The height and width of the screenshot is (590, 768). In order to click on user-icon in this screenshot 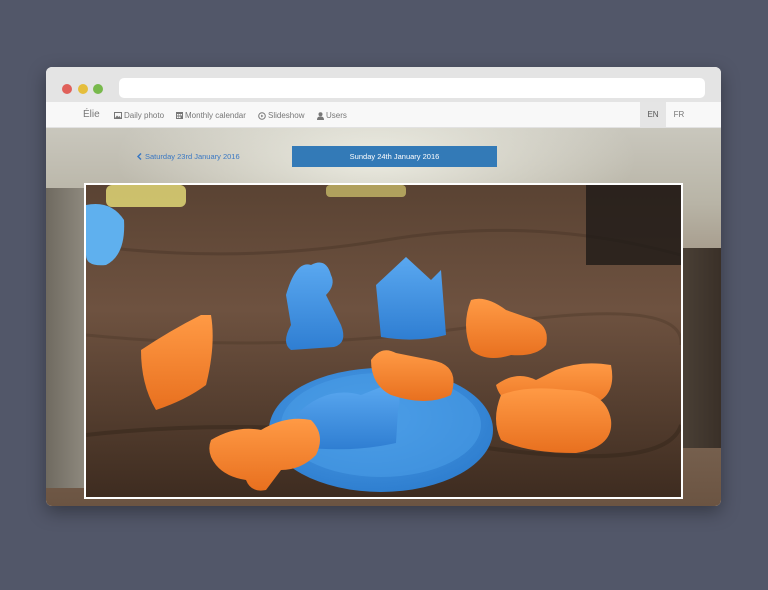, I will do `click(320, 115)`.